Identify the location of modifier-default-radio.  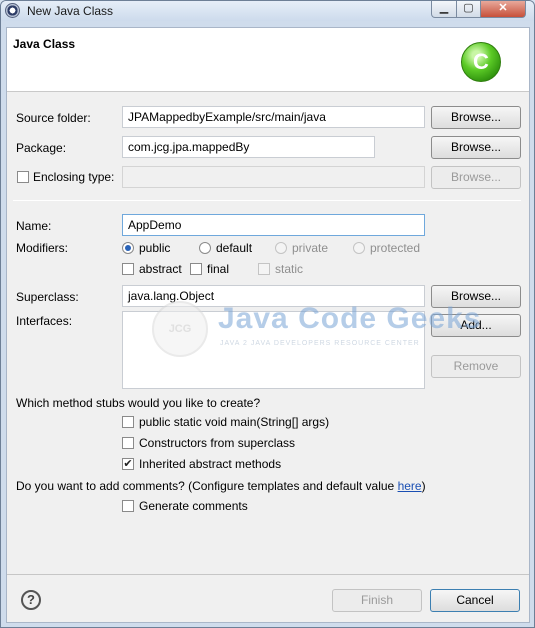
(205, 248).